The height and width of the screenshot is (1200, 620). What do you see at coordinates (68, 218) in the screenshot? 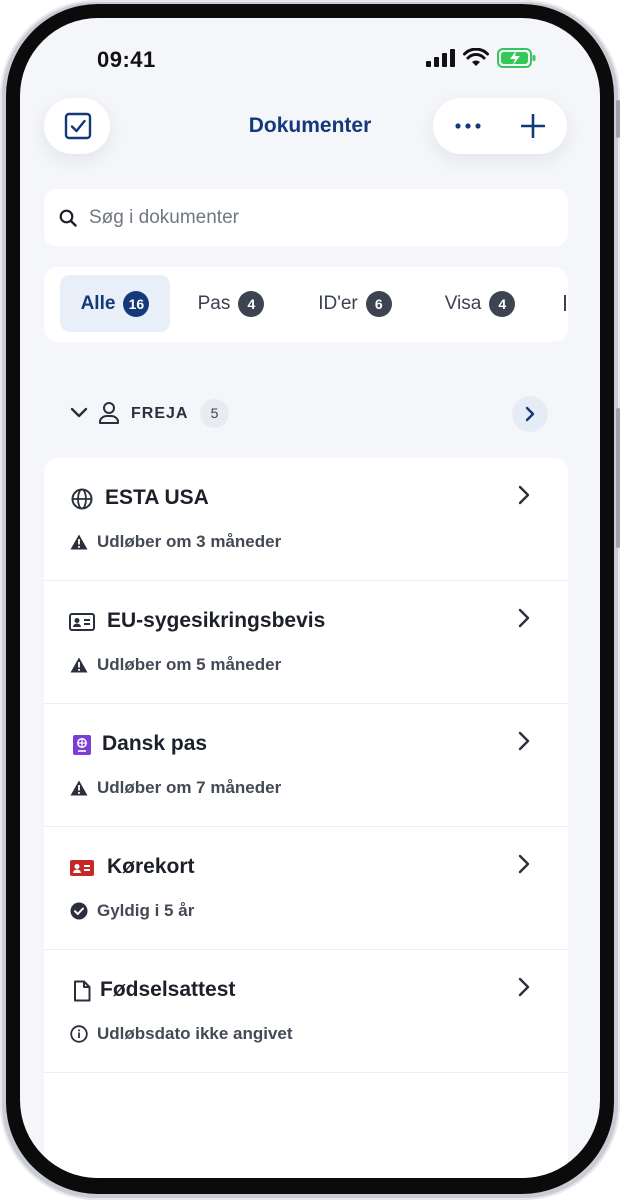
I see `search-icon` at bounding box center [68, 218].